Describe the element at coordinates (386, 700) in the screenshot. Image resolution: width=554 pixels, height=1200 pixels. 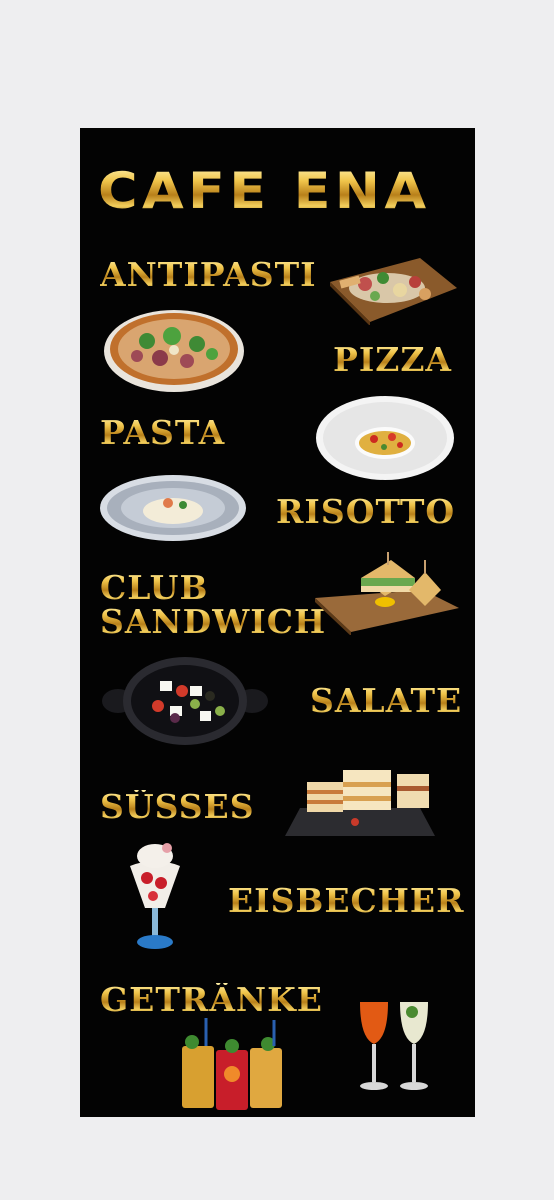
I see `category-salate: SALATE` at that location.